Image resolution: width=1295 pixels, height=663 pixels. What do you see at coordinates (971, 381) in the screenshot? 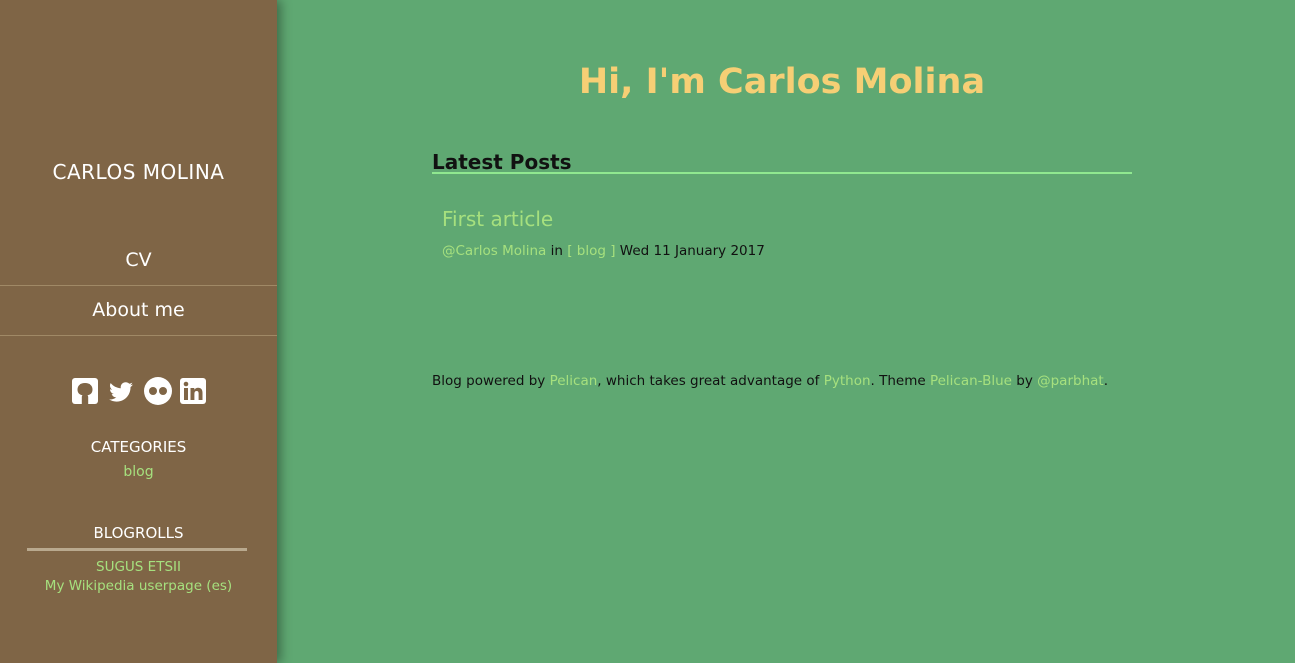
I see `theme-link: Pelican-Blue` at bounding box center [971, 381].